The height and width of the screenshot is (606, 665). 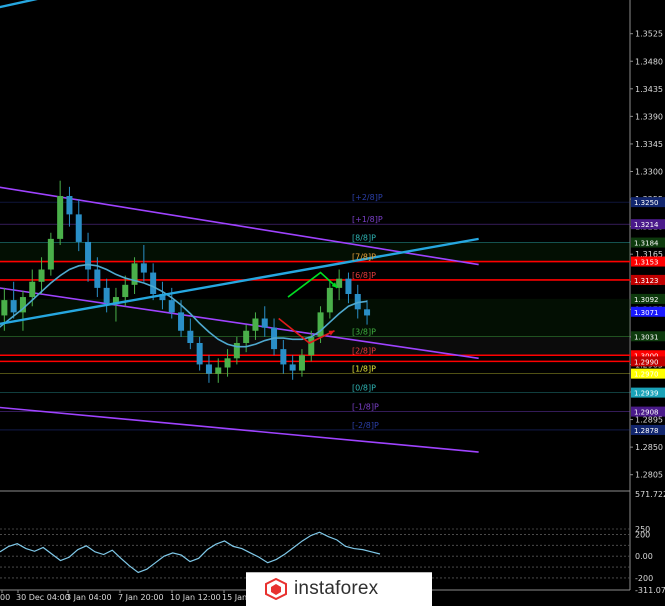 I want to click on price-tick-label: 1.3480, so click(x=649, y=61).